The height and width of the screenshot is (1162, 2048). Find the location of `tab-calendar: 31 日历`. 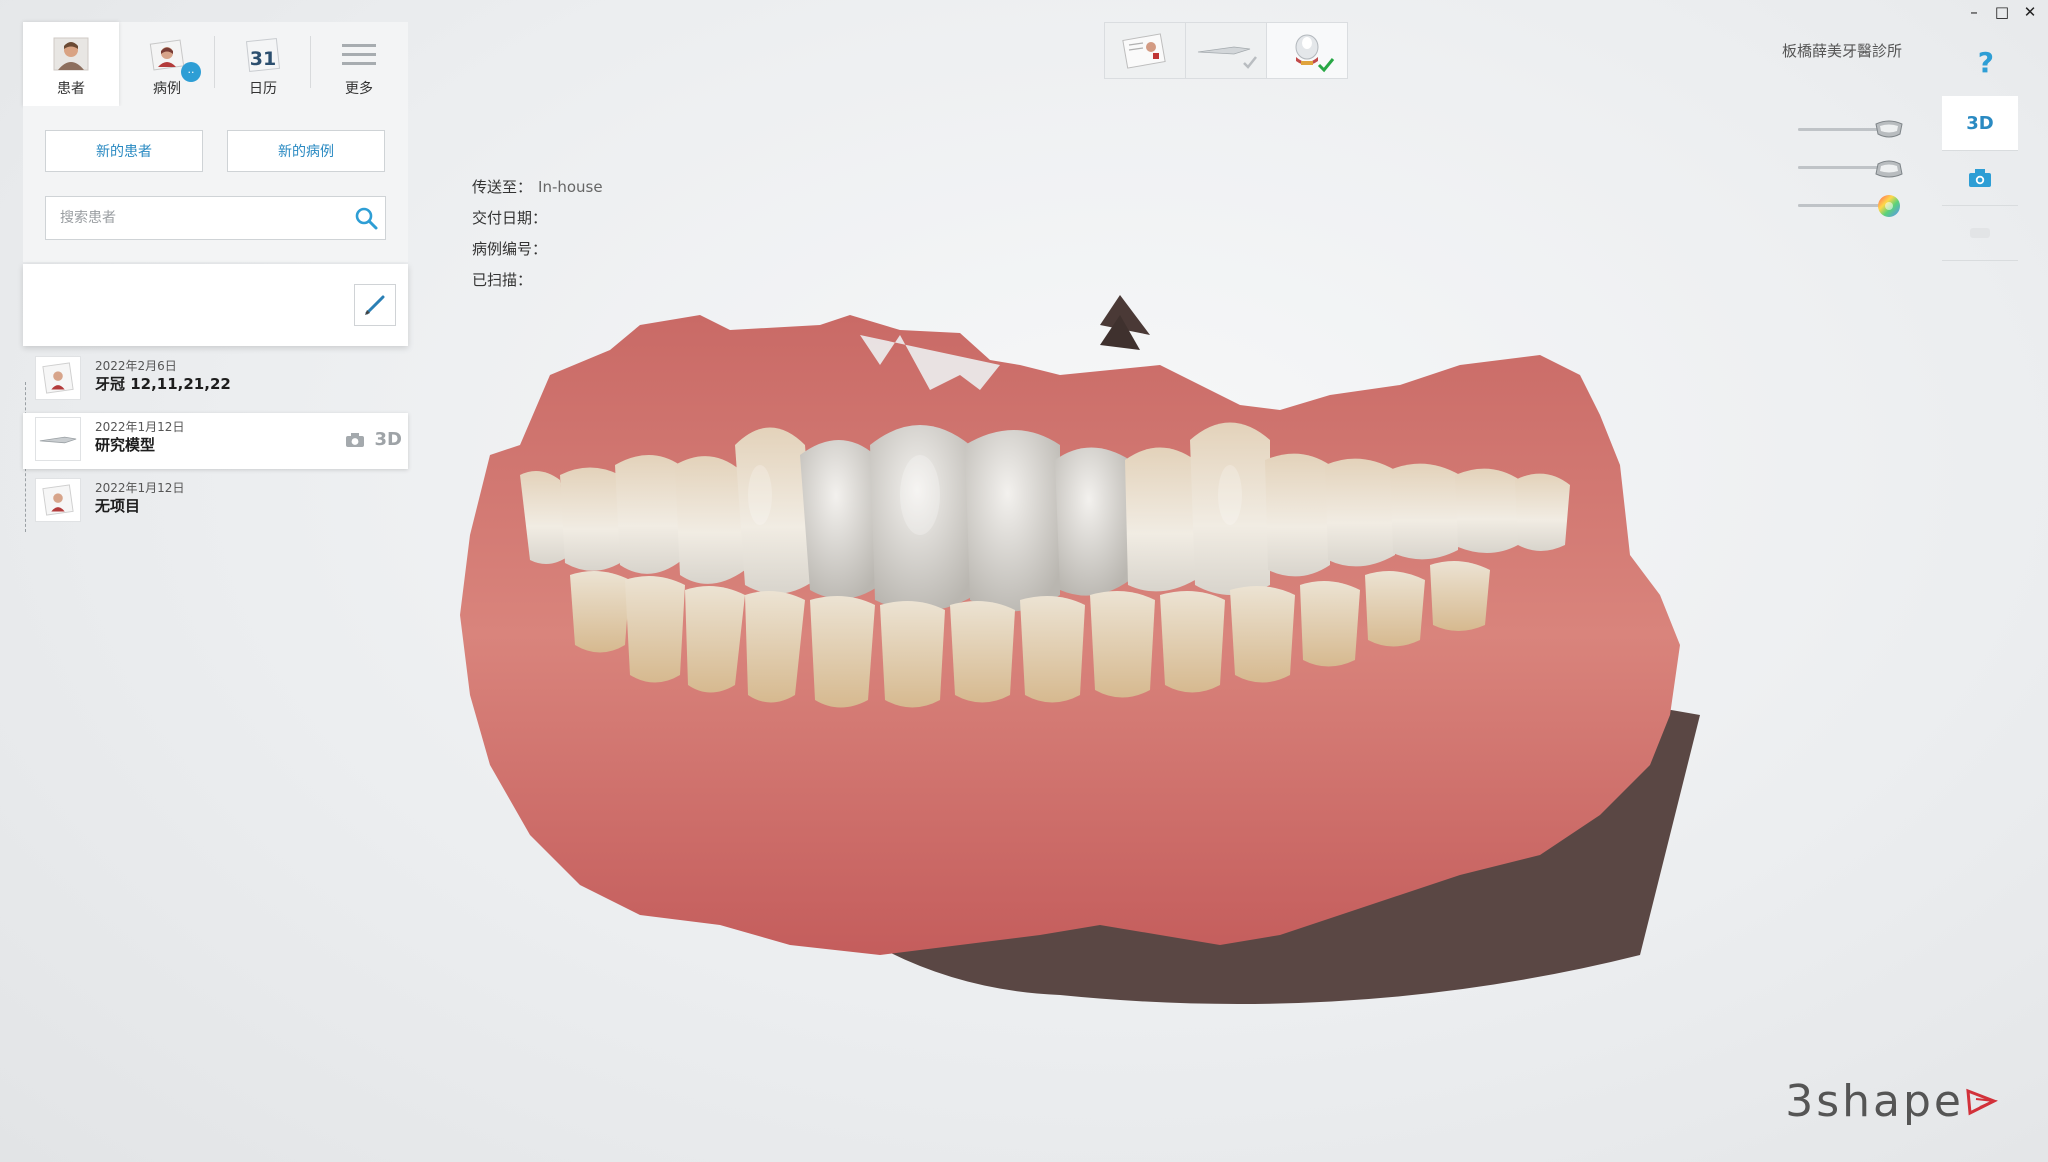

tab-calendar: 31 日历 is located at coordinates (263, 64).